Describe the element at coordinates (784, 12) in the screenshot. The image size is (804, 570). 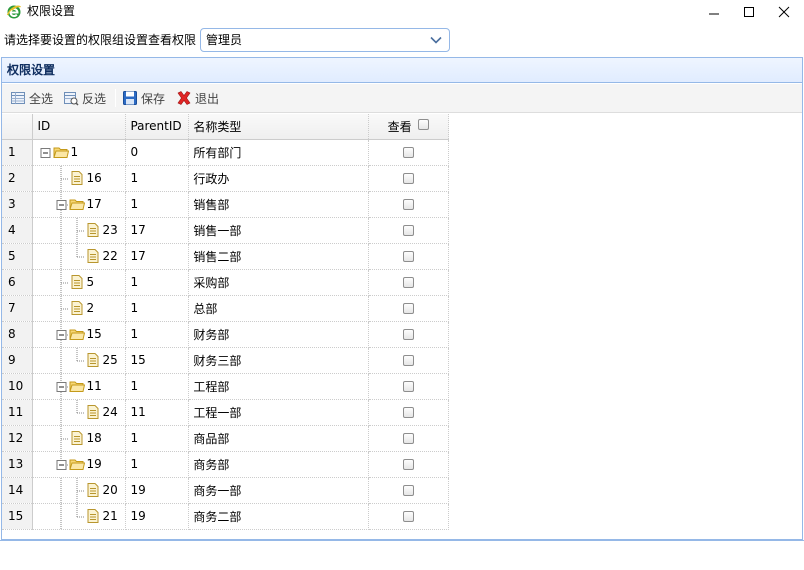
I see `close-button` at that location.